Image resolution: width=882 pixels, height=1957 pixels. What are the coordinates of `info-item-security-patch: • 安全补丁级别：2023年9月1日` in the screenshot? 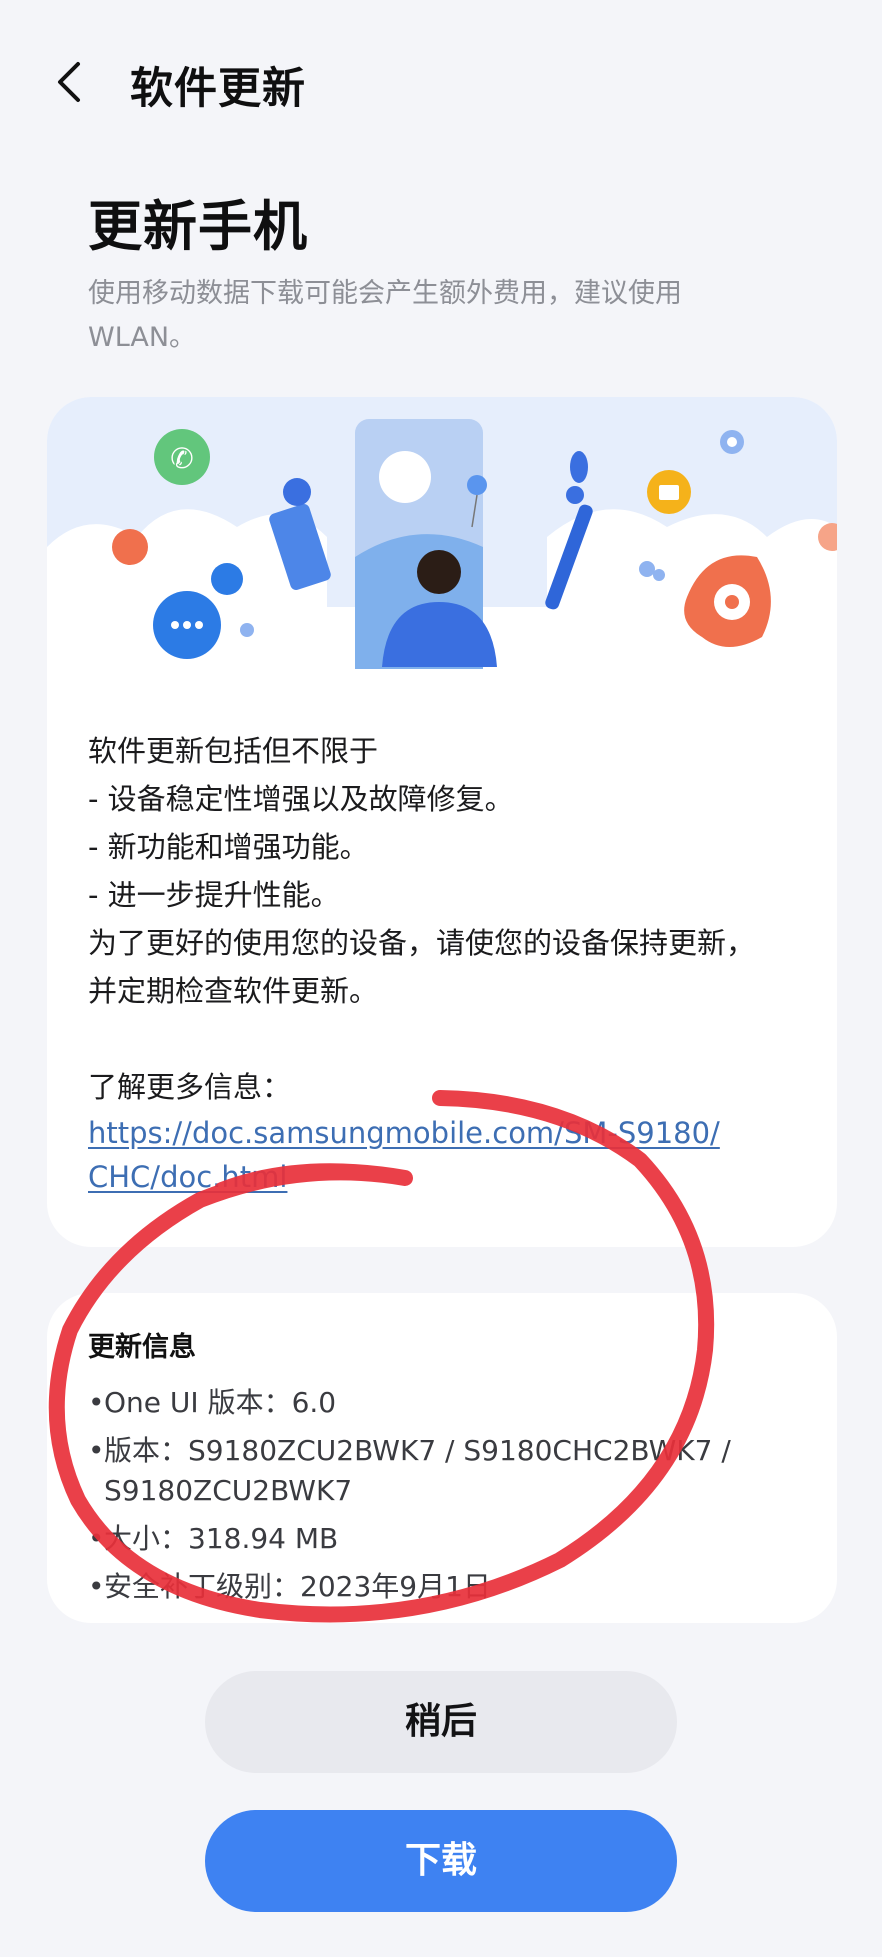 It's located at (448, 1587).